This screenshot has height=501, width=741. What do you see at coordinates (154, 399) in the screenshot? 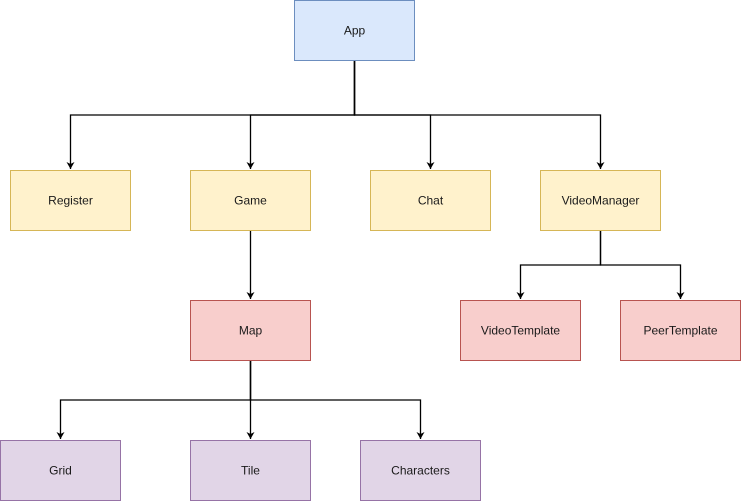
I see `edge-map-to-grid` at bounding box center [154, 399].